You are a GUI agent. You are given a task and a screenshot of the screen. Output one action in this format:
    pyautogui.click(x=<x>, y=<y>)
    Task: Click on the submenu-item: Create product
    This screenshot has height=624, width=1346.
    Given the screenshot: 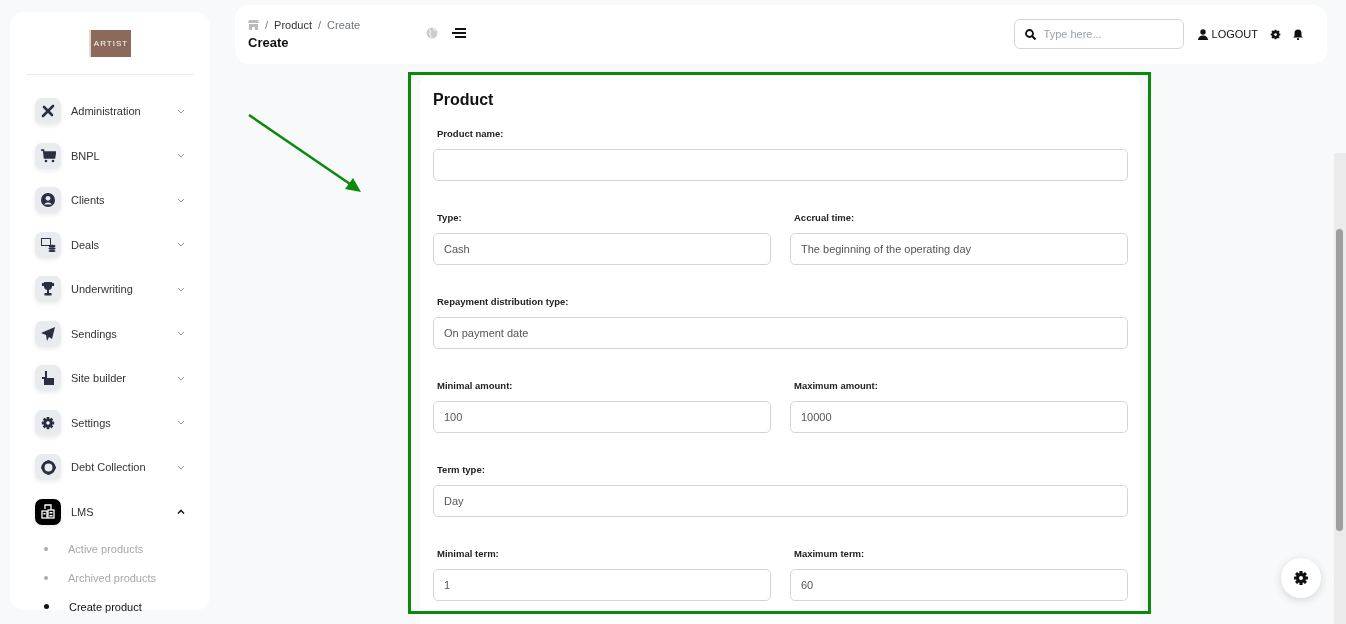 What is the action you would take?
    pyautogui.click(x=122, y=606)
    